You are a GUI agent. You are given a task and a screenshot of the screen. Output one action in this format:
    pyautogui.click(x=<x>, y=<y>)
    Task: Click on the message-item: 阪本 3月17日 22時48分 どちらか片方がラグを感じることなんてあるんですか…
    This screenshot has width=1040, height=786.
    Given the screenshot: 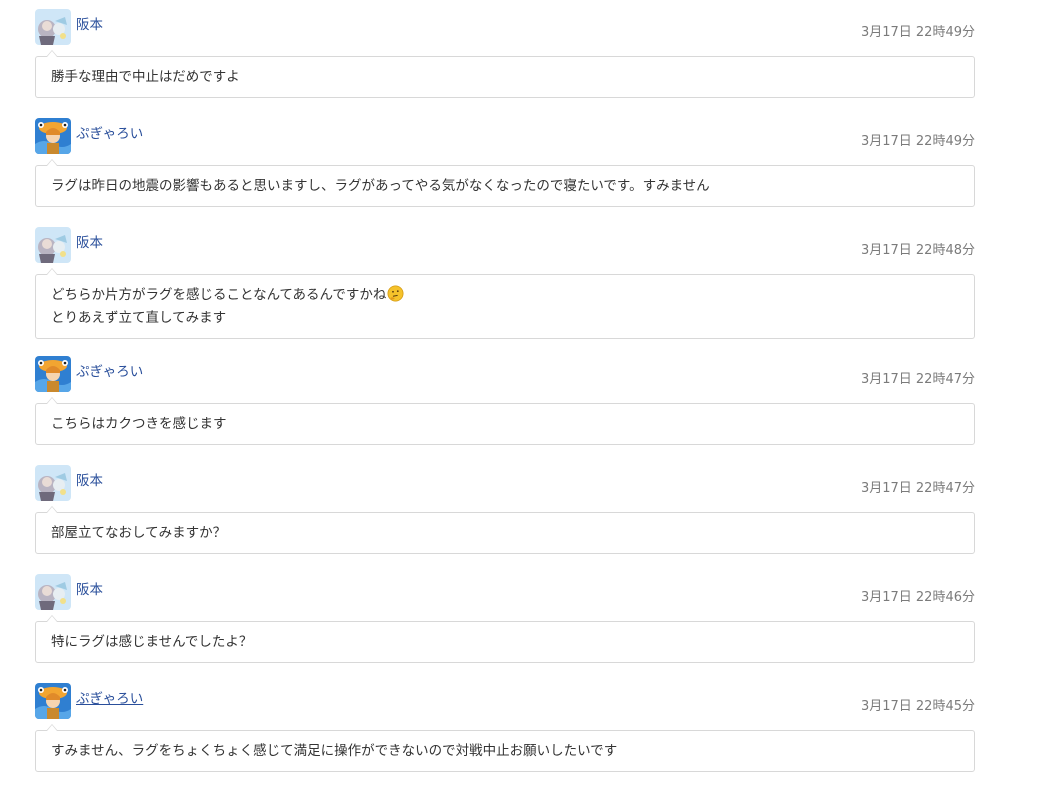 What is the action you would take?
    pyautogui.click(x=505, y=283)
    